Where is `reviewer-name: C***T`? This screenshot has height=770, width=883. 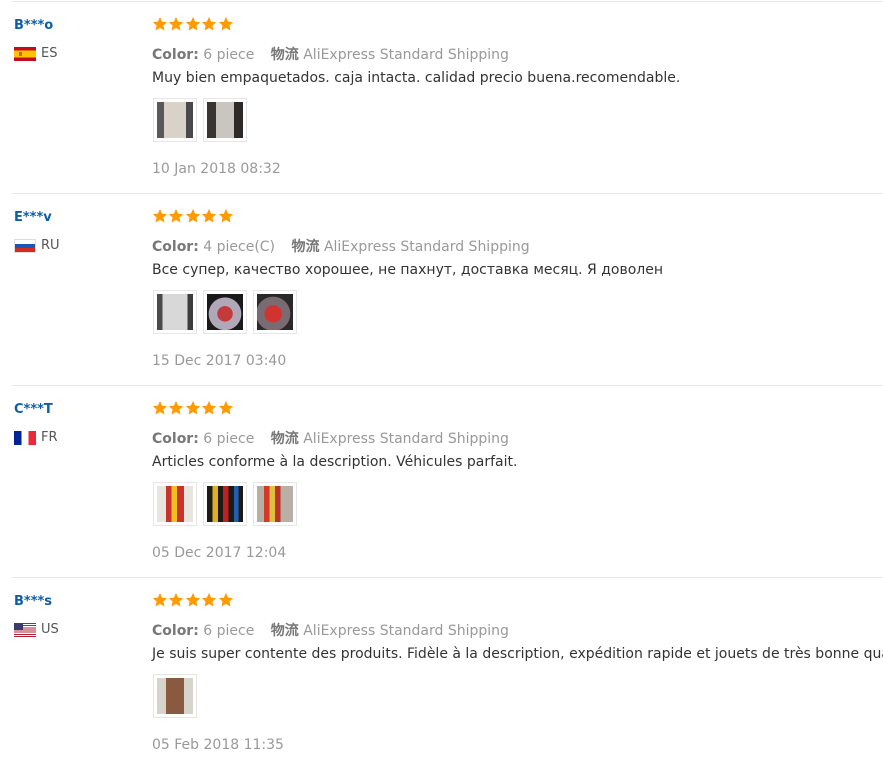 reviewer-name: C***T is located at coordinates (33, 409).